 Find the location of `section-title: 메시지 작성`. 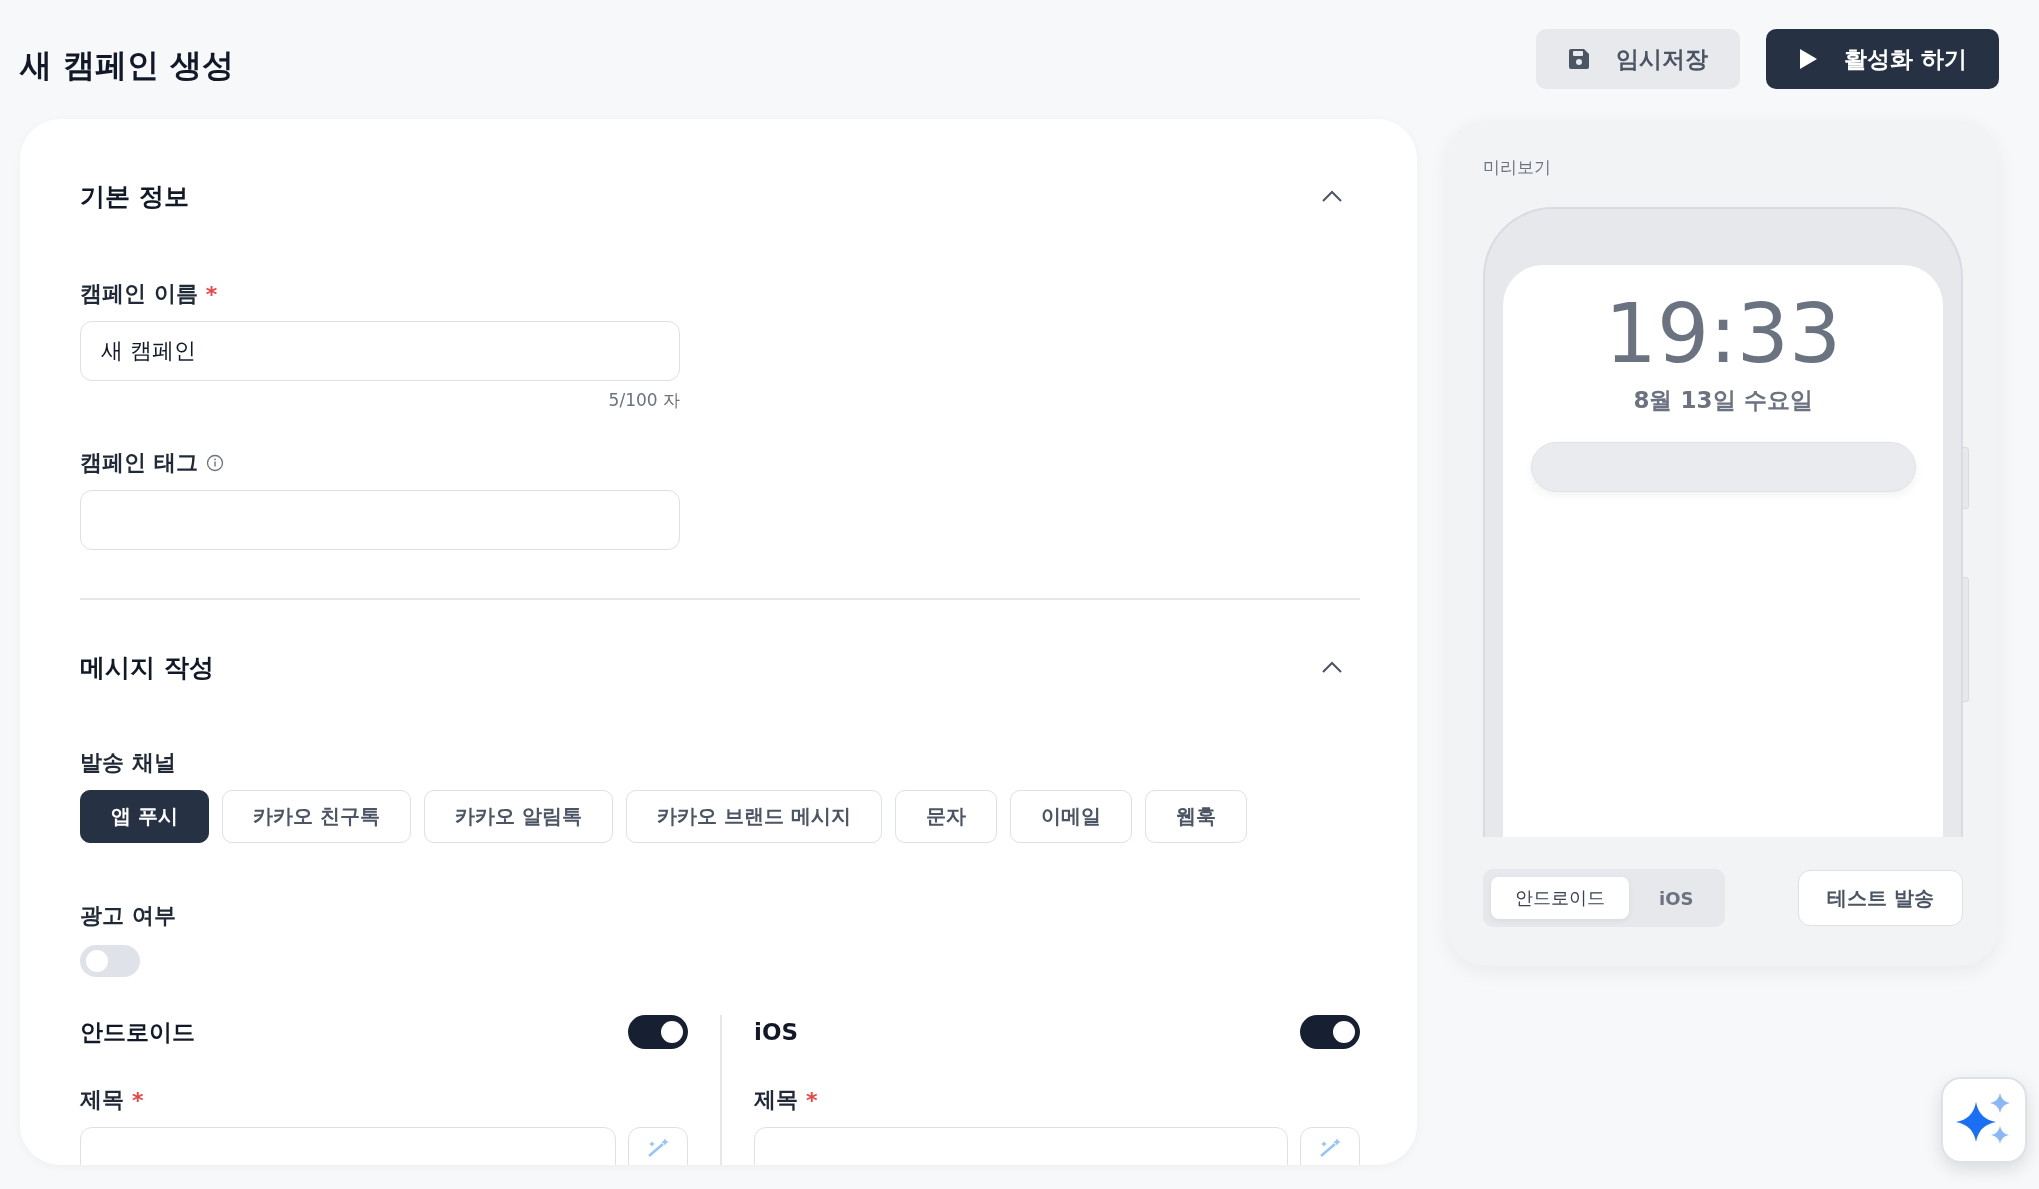

section-title: 메시지 작성 is located at coordinates (147, 667).